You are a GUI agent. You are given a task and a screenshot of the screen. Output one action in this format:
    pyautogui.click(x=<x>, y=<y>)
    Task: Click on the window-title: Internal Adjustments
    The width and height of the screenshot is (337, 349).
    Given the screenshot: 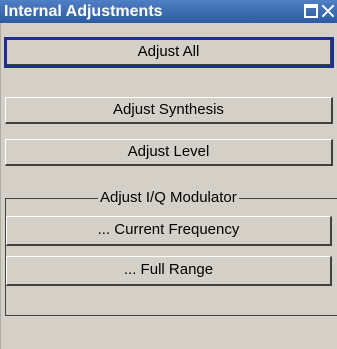 What is the action you would take?
    pyautogui.click(x=83, y=11)
    